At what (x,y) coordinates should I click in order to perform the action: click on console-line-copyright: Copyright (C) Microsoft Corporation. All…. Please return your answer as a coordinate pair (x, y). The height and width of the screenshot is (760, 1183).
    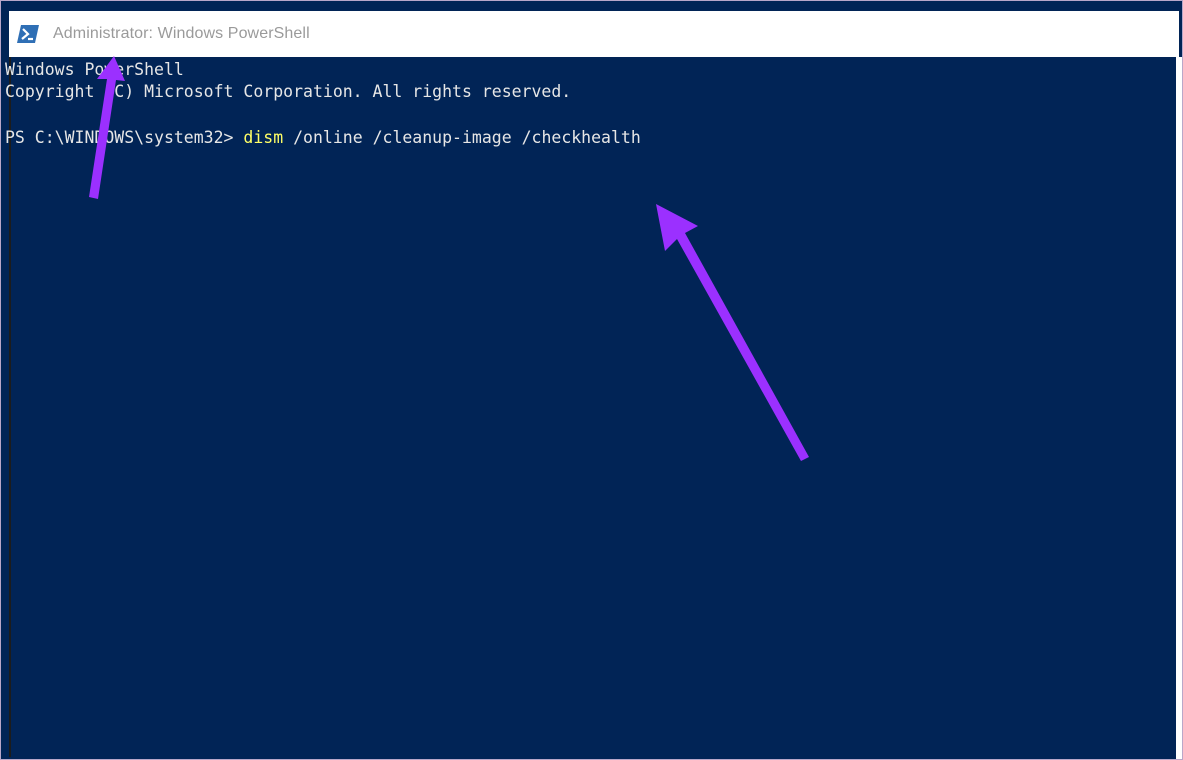
    Looking at the image, I should click on (288, 91).